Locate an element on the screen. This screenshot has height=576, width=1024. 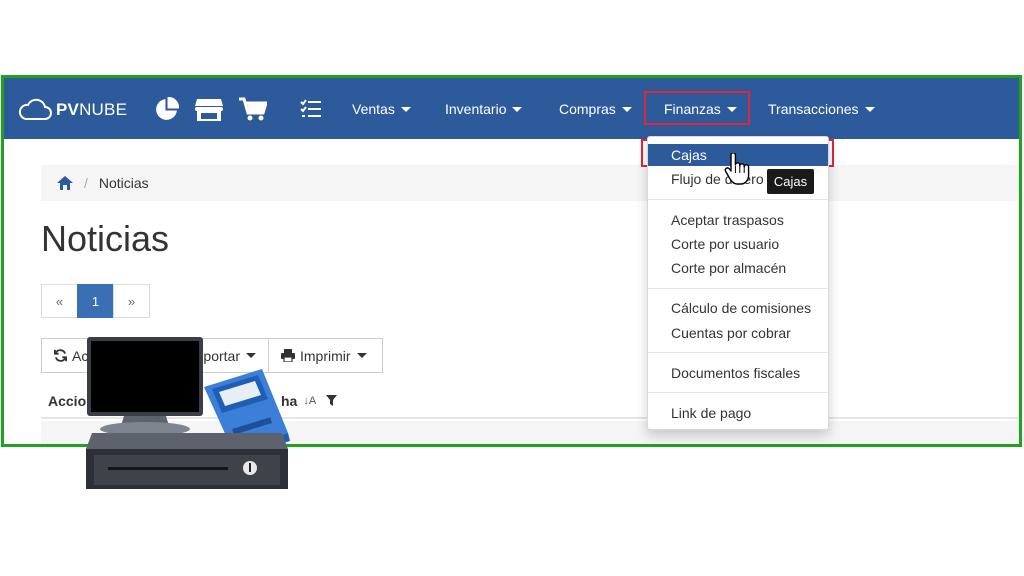
hand-pointer-icon is located at coordinates (737, 171).